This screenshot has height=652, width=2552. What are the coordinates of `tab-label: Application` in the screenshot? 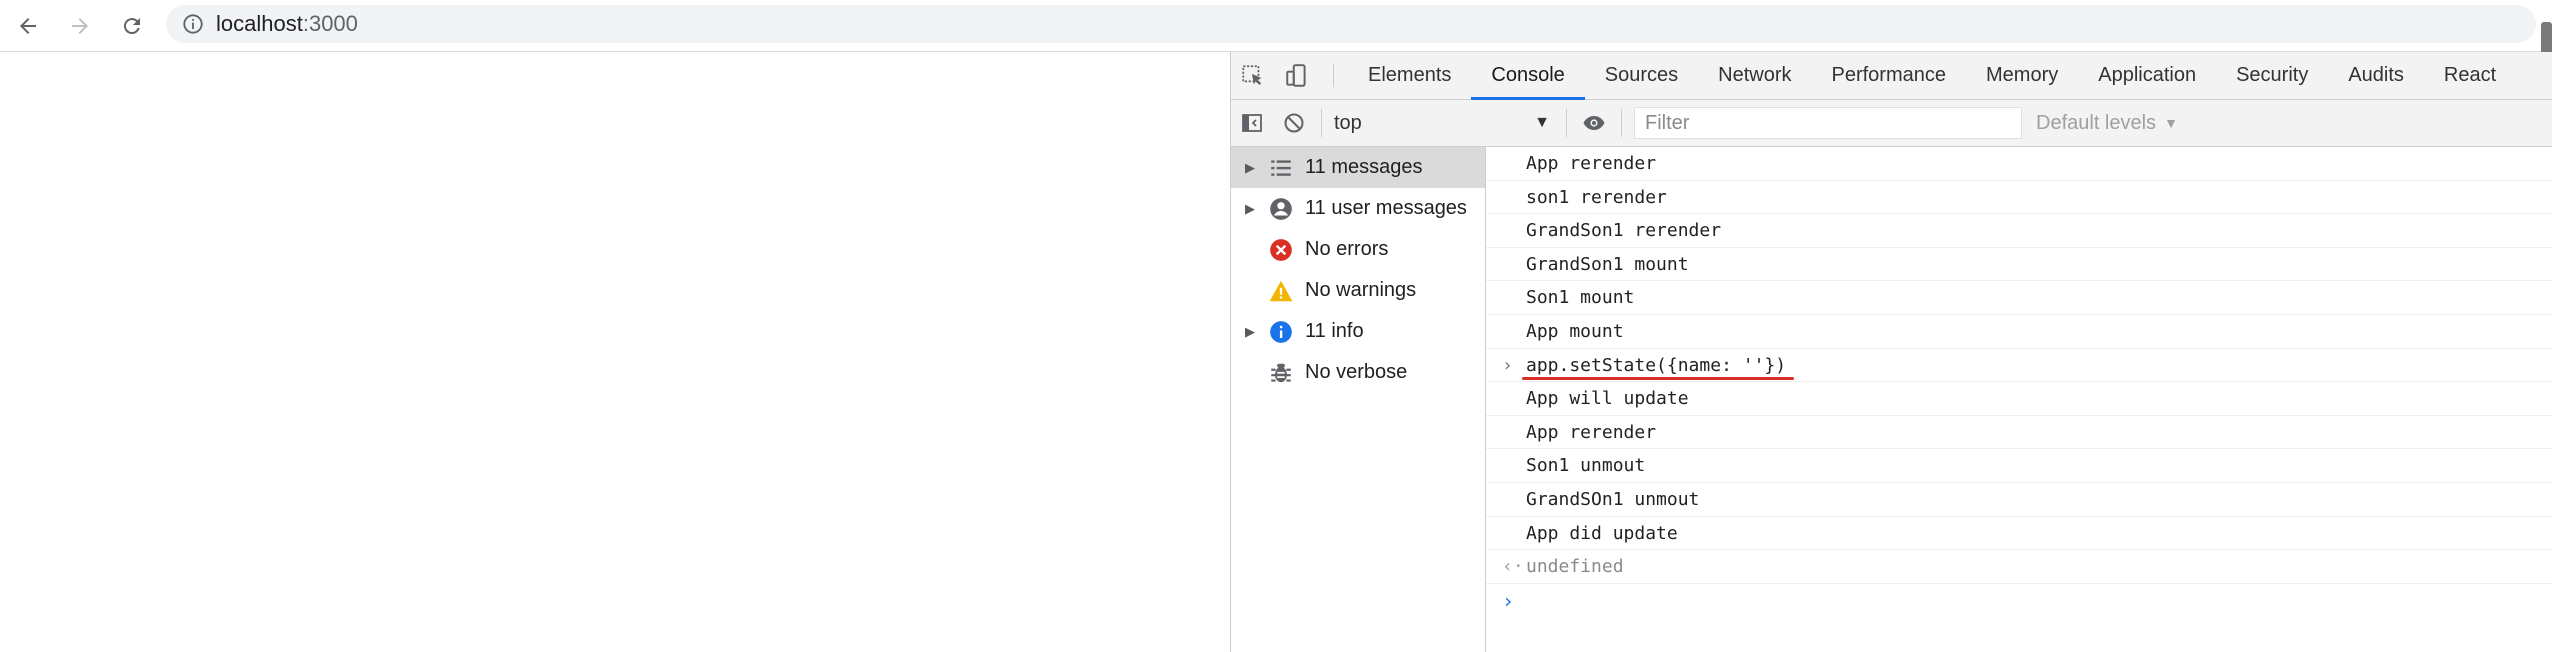 It's located at (2147, 75).